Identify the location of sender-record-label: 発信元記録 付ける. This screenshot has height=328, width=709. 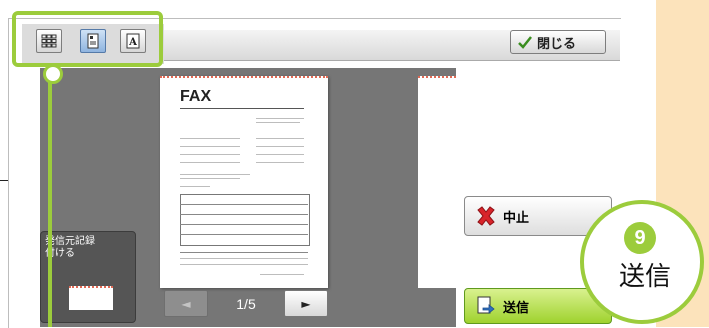
(70, 247).